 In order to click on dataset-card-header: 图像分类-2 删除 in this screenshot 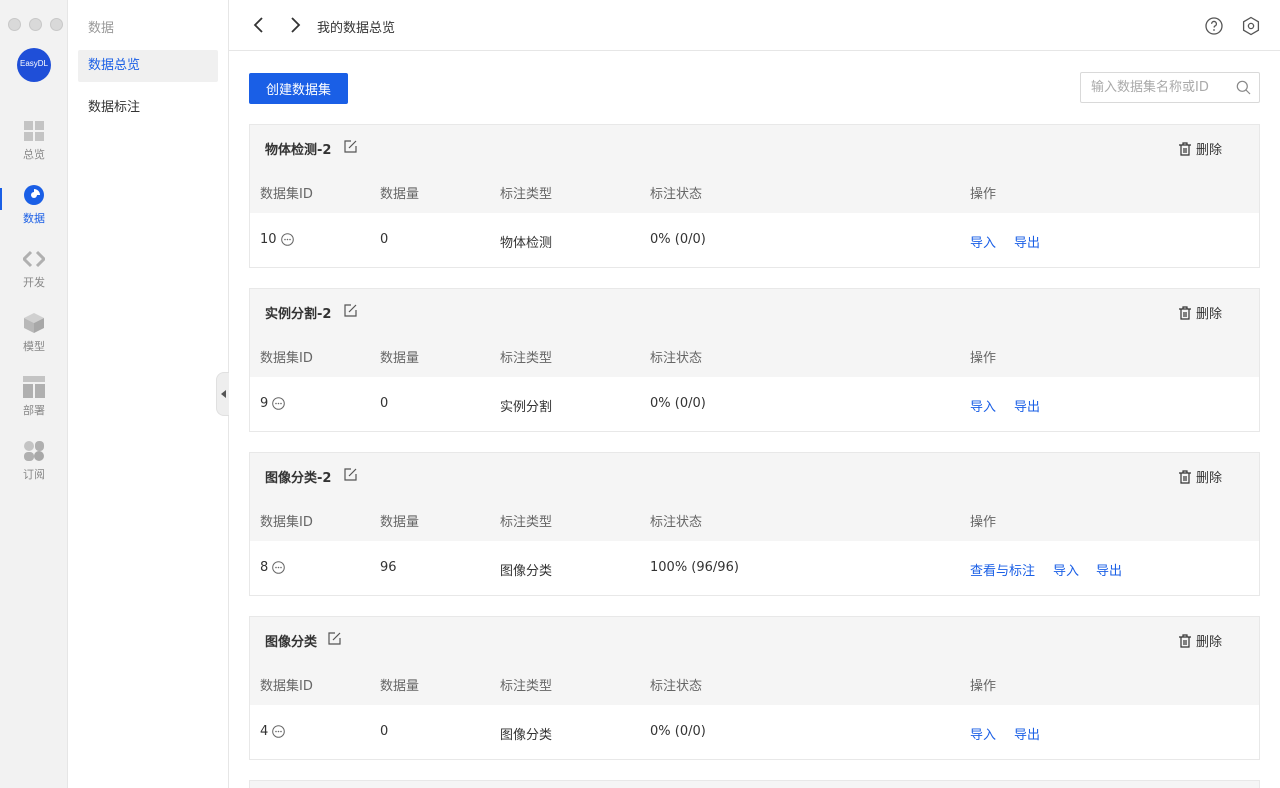, I will do `click(754, 475)`.